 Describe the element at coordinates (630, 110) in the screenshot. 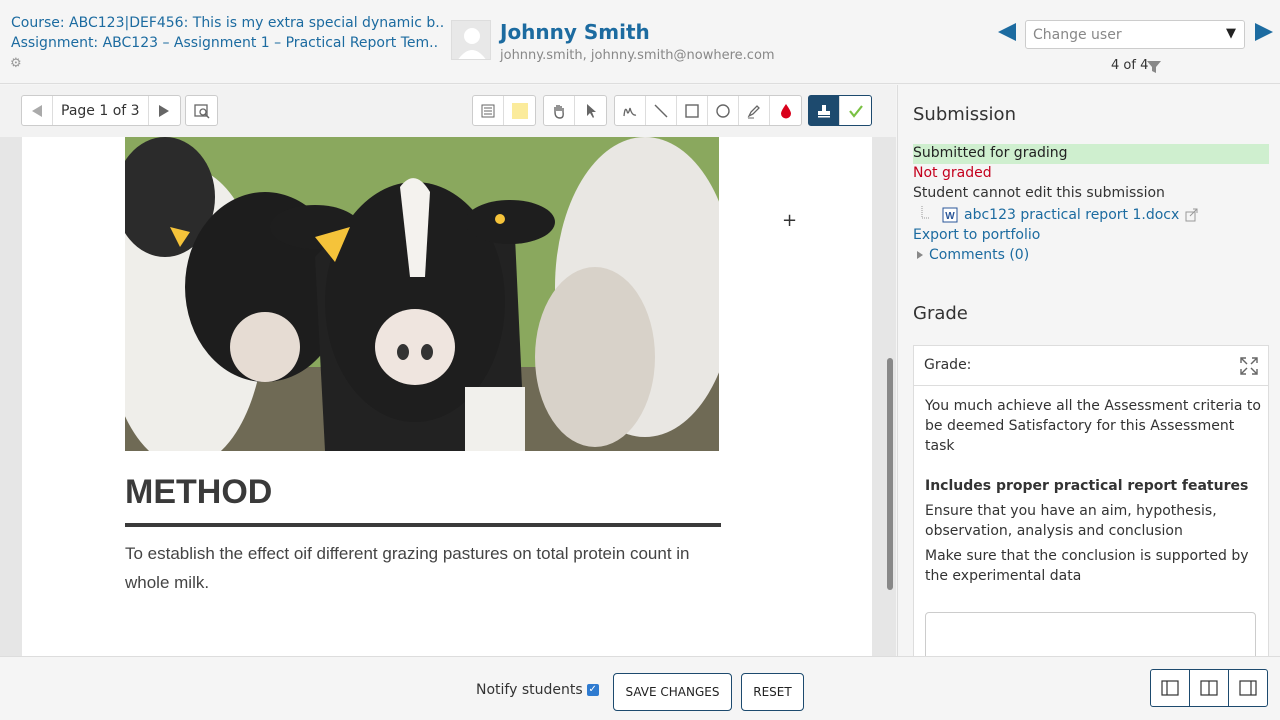

I see `pen-icon` at that location.